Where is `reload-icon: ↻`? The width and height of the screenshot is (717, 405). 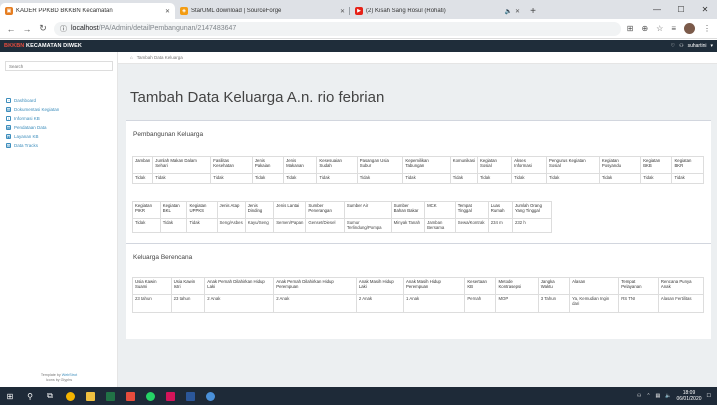 reload-icon: ↻ is located at coordinates (43, 28).